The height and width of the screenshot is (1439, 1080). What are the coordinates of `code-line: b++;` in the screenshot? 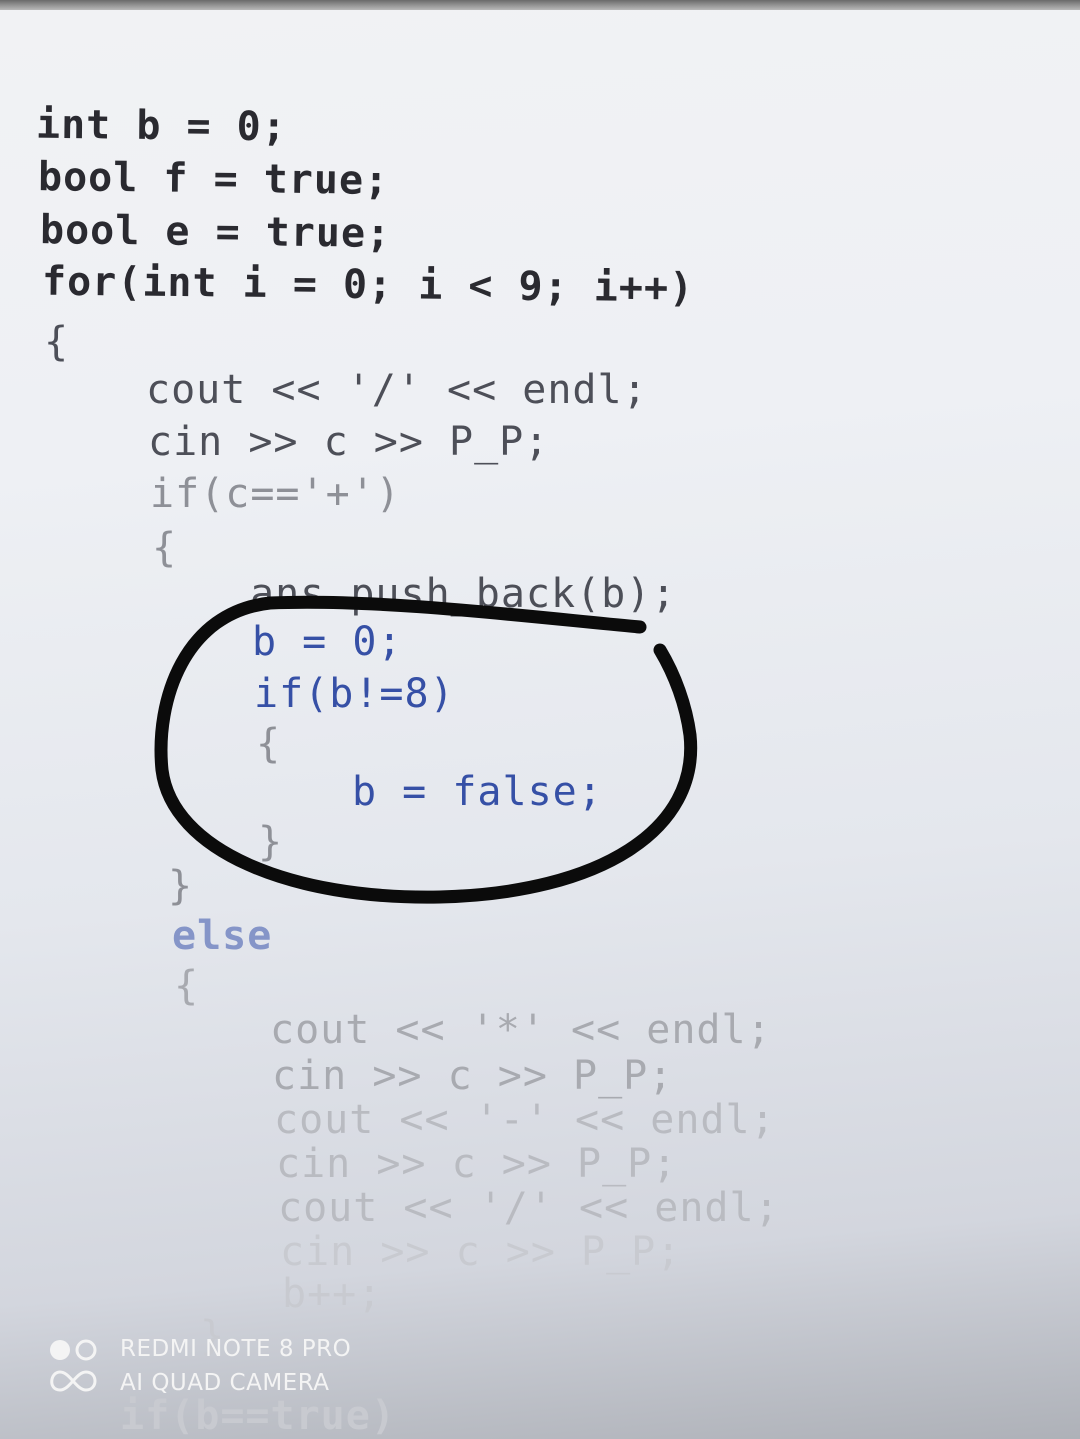 It's located at (332, 1294).